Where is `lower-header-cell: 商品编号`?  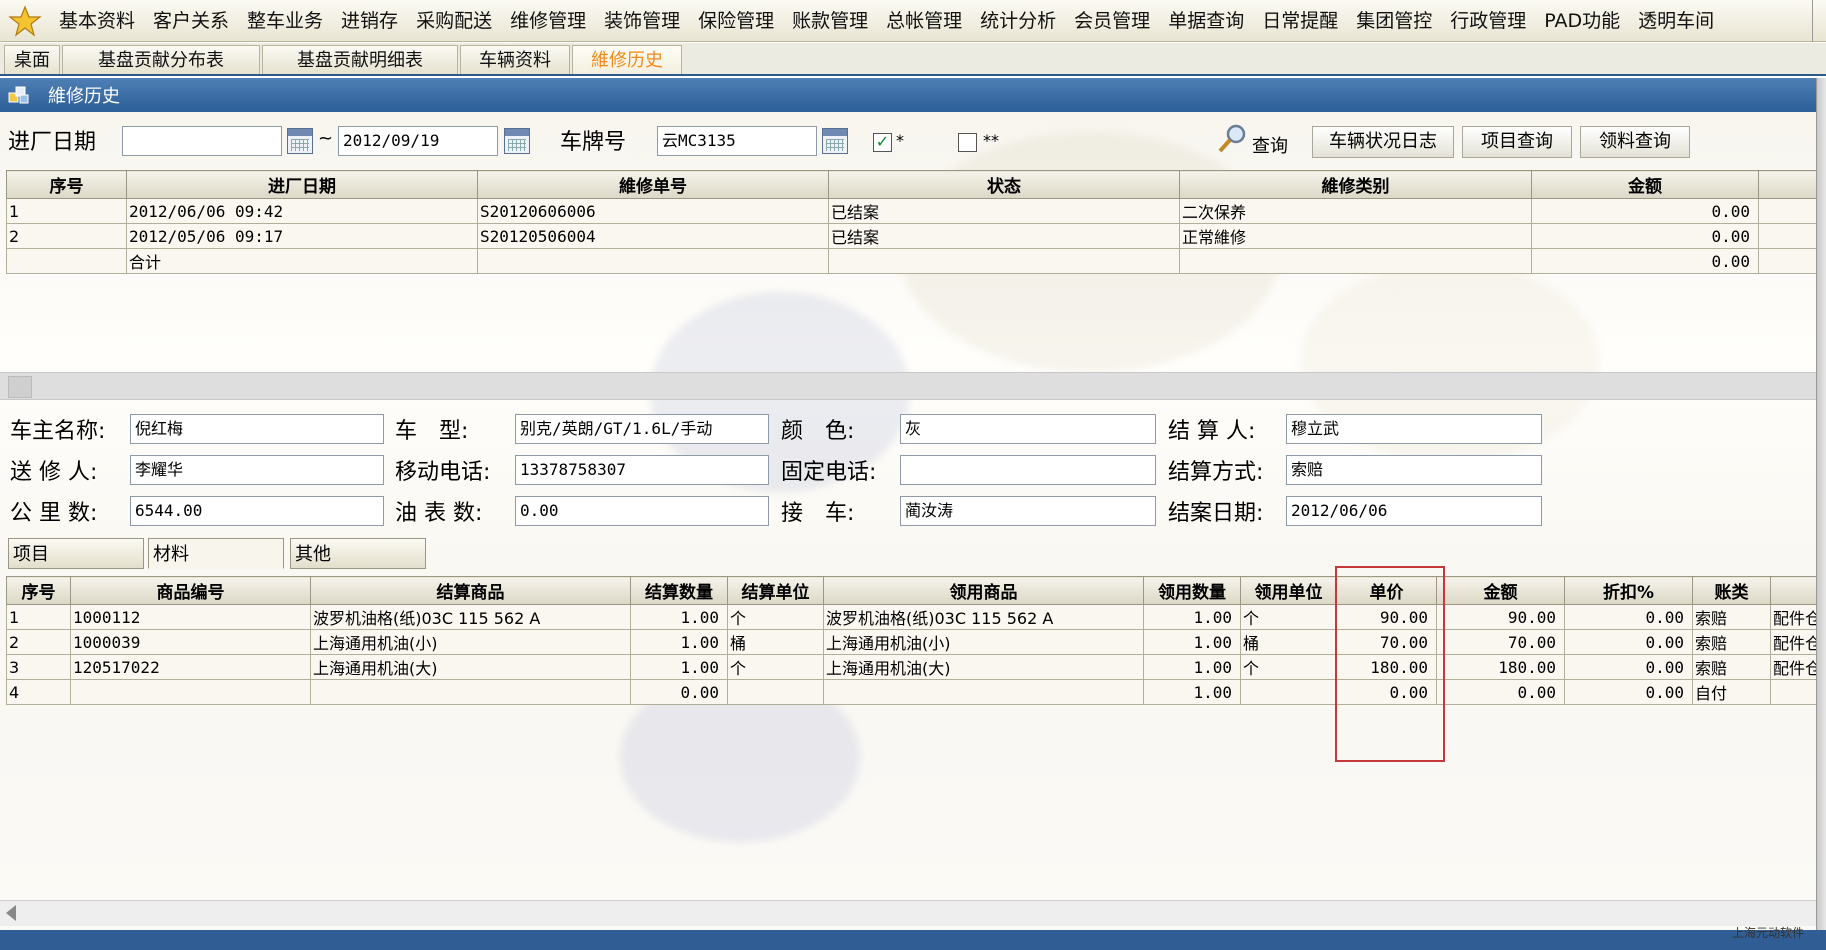
lower-header-cell: 商品编号 is located at coordinates (190, 590).